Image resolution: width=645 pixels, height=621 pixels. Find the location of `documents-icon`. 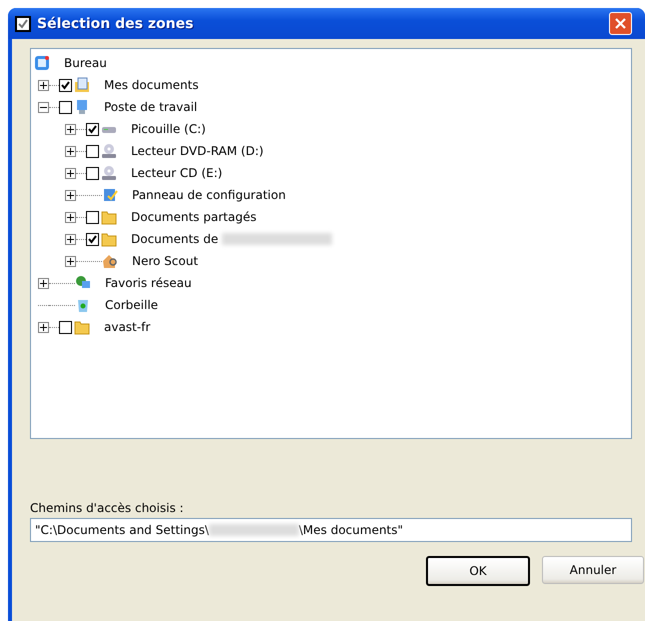

documents-icon is located at coordinates (82, 85).